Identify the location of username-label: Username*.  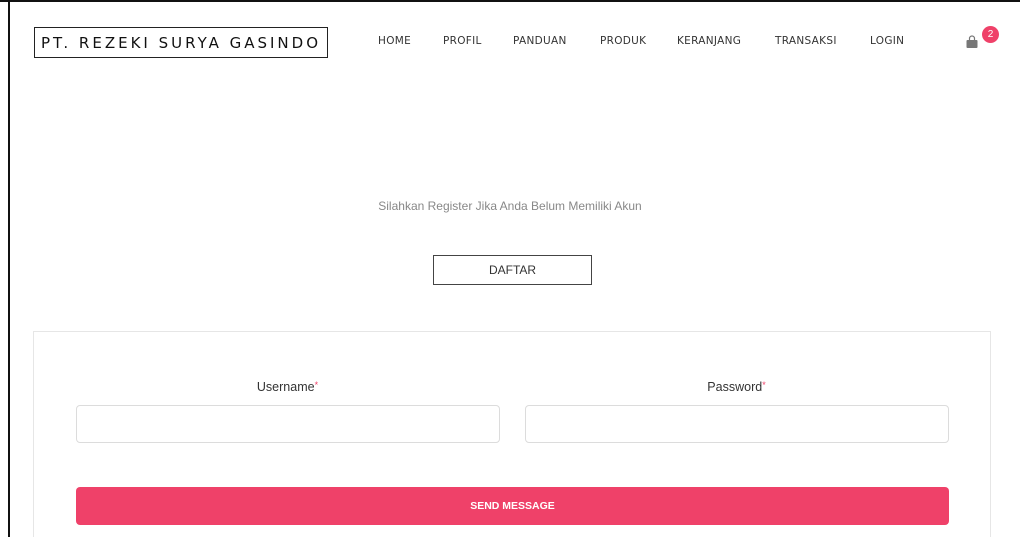
(287, 387).